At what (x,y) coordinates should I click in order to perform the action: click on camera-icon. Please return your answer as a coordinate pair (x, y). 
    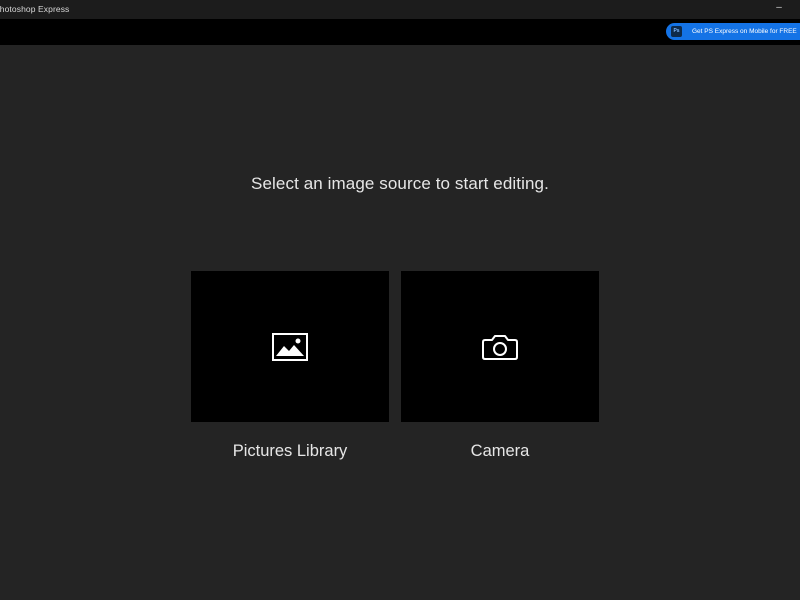
    Looking at the image, I should click on (500, 347).